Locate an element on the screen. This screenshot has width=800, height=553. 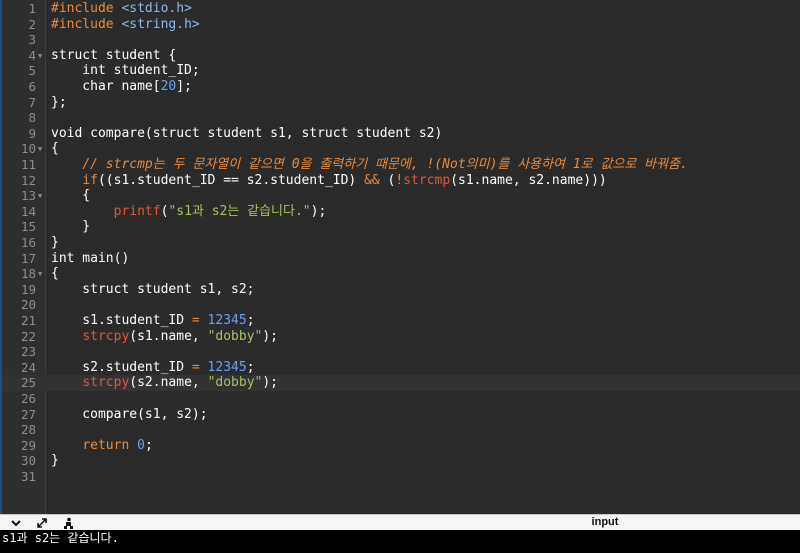
code-line: 4 ▼ struct student { is located at coordinates (401, 56).